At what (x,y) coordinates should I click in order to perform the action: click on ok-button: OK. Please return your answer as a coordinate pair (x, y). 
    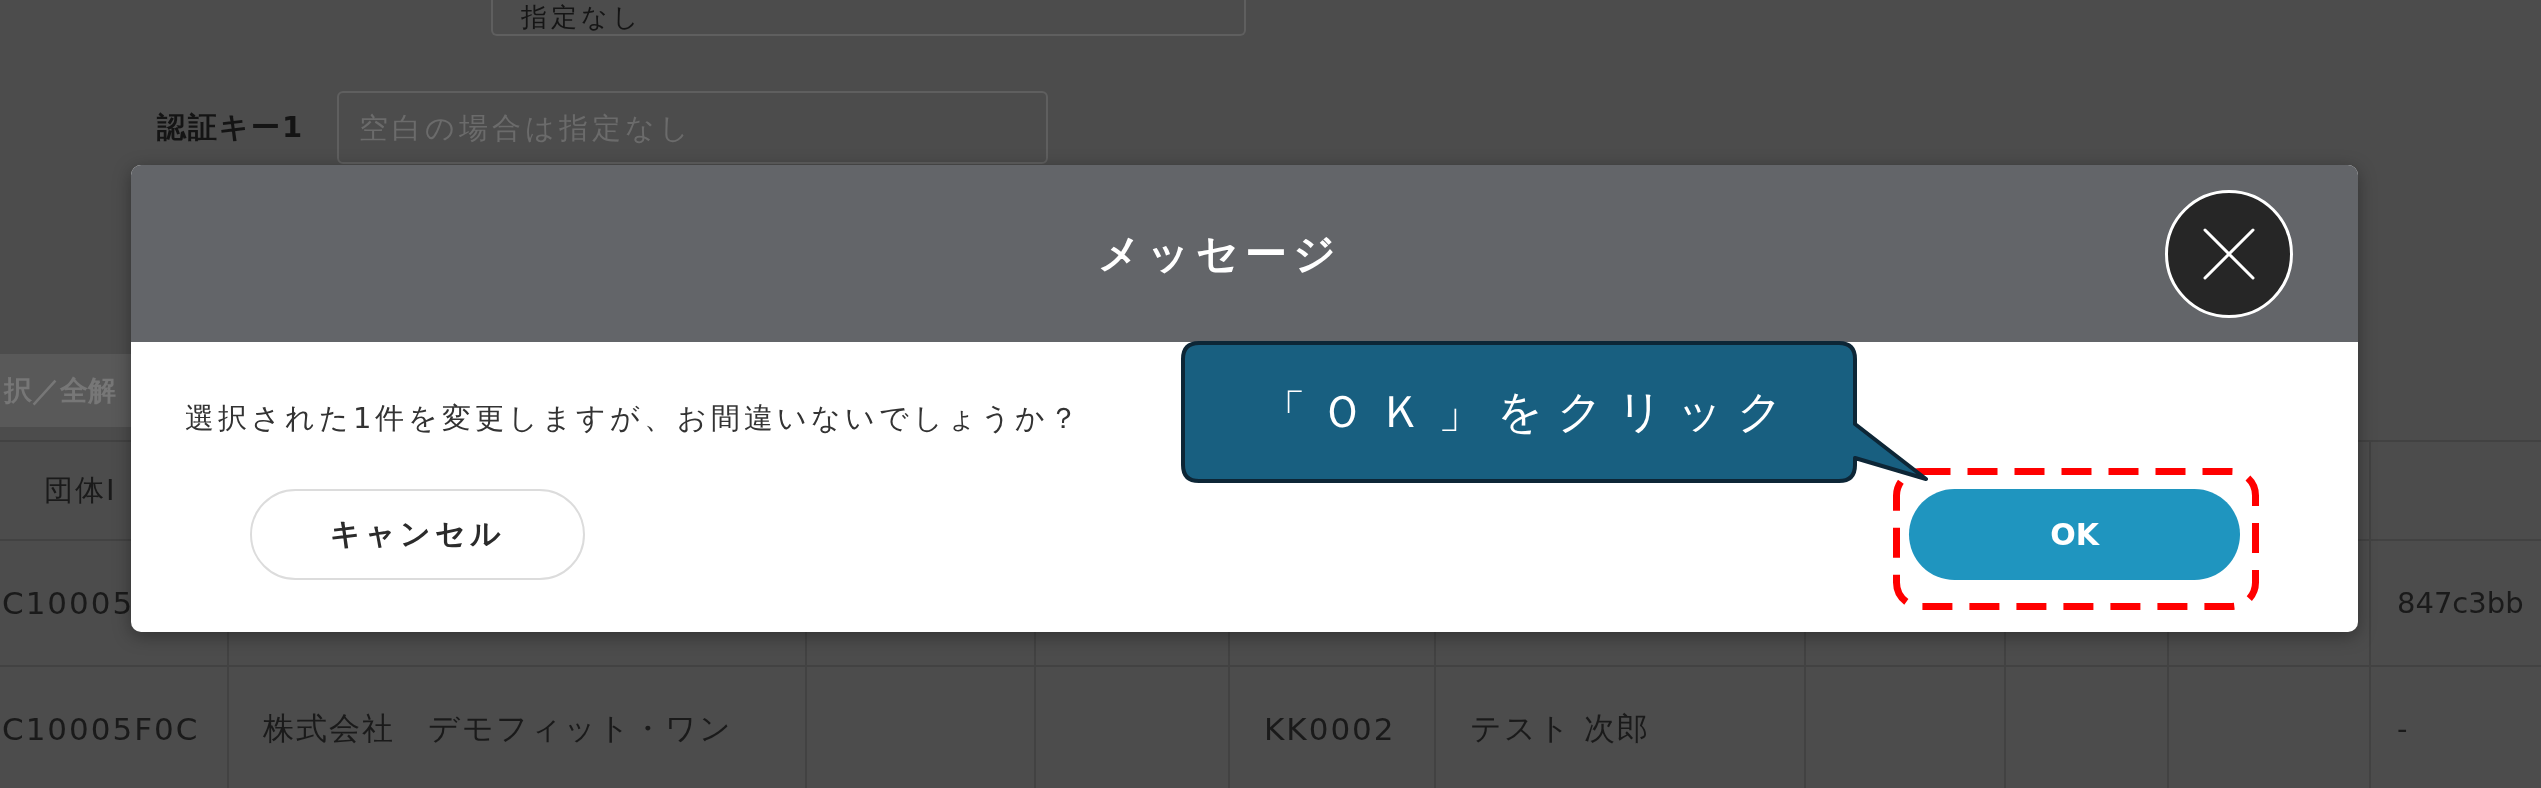
    Looking at the image, I should click on (2074, 534).